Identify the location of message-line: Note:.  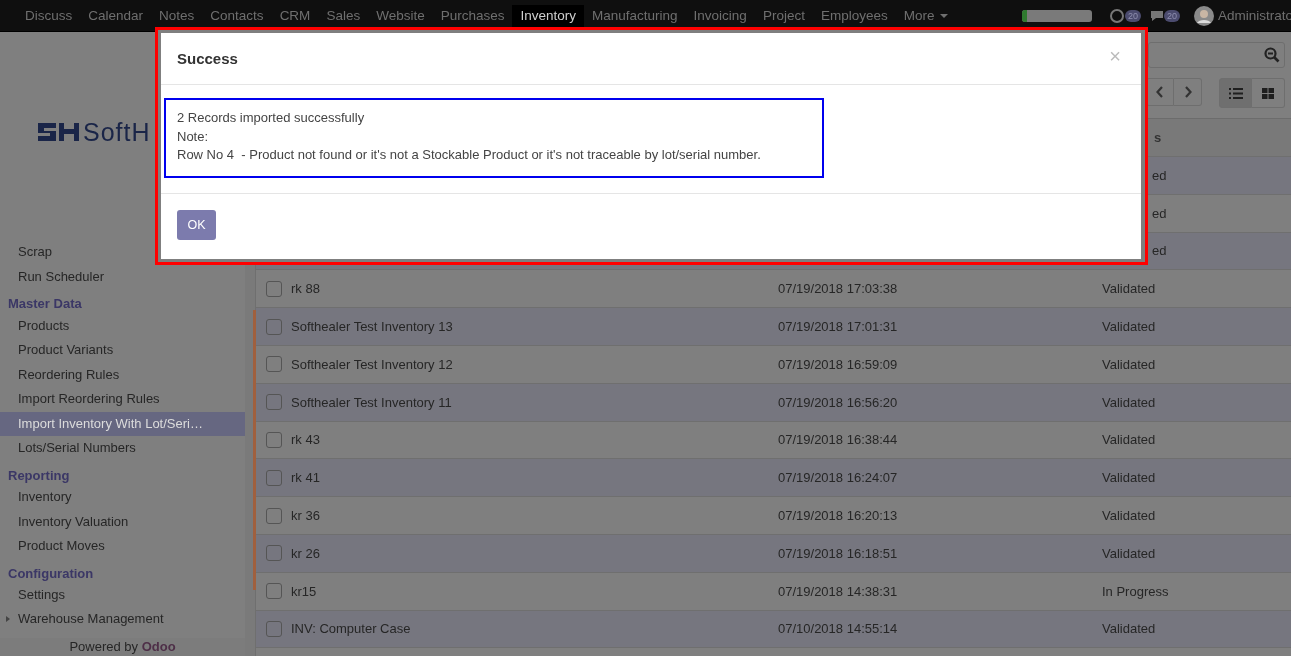
(193, 136).